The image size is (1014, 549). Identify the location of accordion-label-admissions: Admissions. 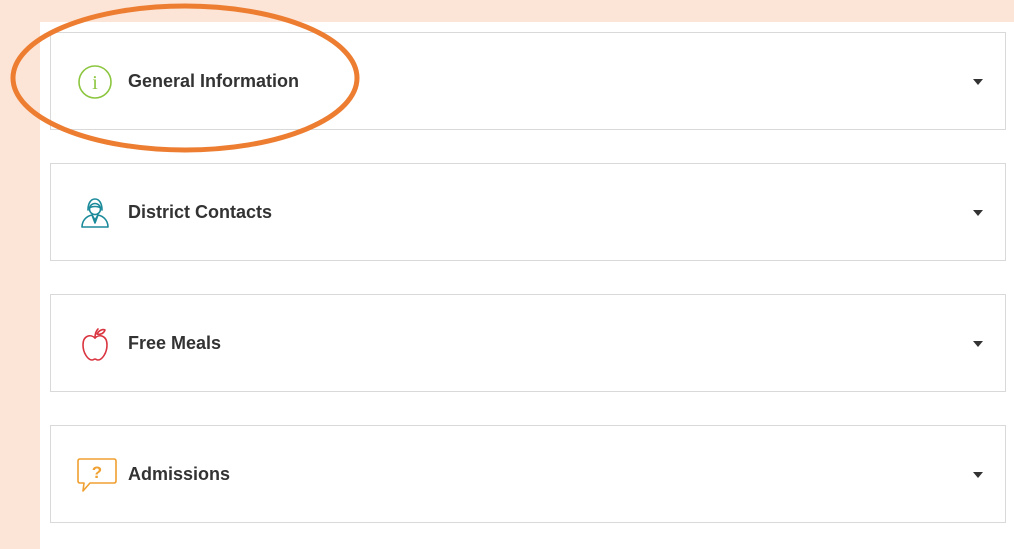
(179, 474).